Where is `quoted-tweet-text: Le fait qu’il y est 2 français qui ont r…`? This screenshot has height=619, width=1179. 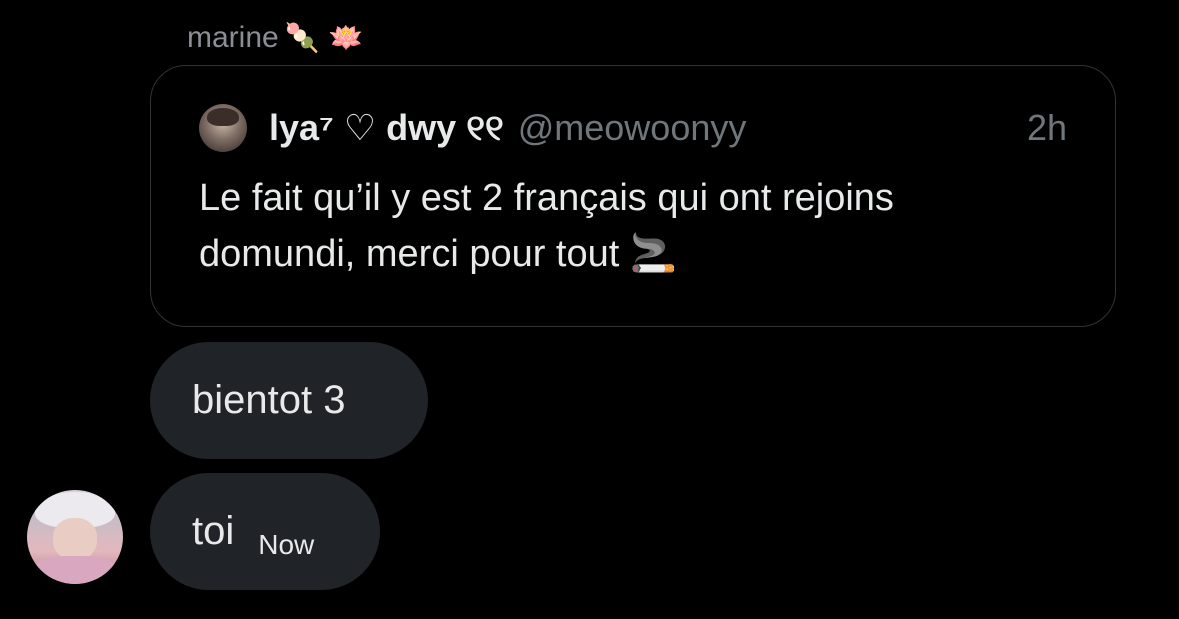 quoted-tweet-text: Le fait qu’il y est 2 français qui ont r… is located at coordinates (546, 226).